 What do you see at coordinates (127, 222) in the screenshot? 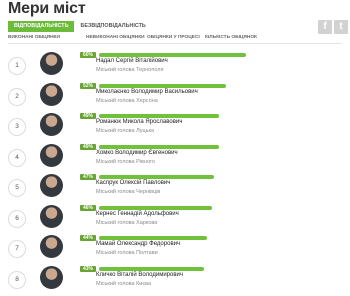
I see `mayor-role: Міський голова Харкова` at bounding box center [127, 222].